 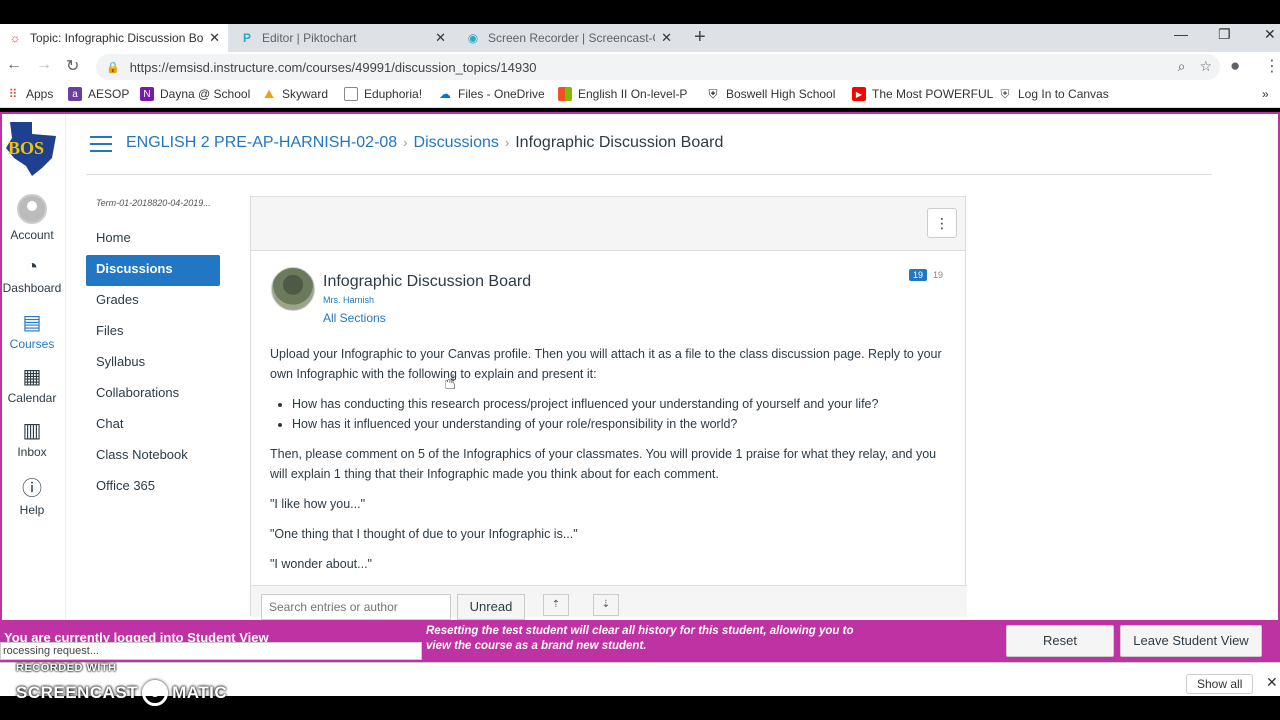 I want to click on more-options-button: ⋮, so click(x=942, y=223).